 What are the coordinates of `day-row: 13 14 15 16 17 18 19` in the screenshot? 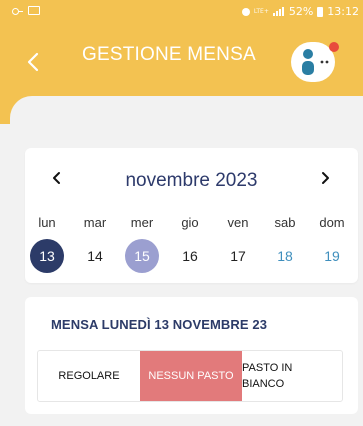 It's located at (191, 256).